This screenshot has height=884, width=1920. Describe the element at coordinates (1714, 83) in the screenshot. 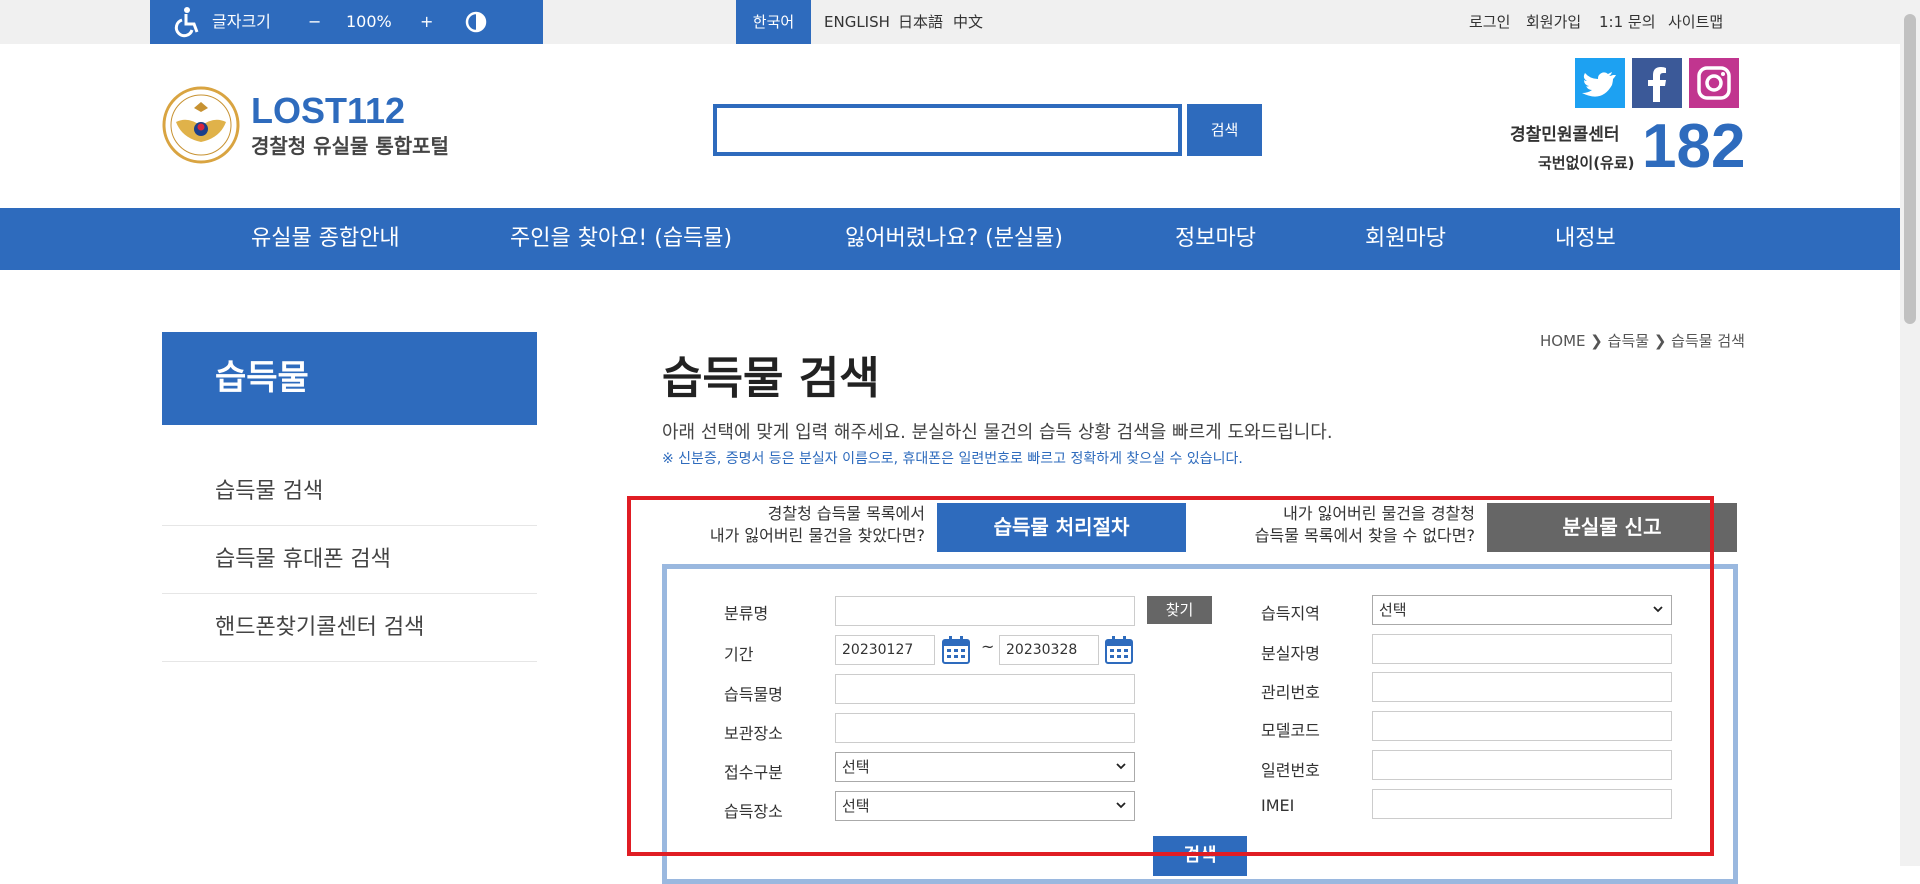

I see `instagram-icon` at that location.